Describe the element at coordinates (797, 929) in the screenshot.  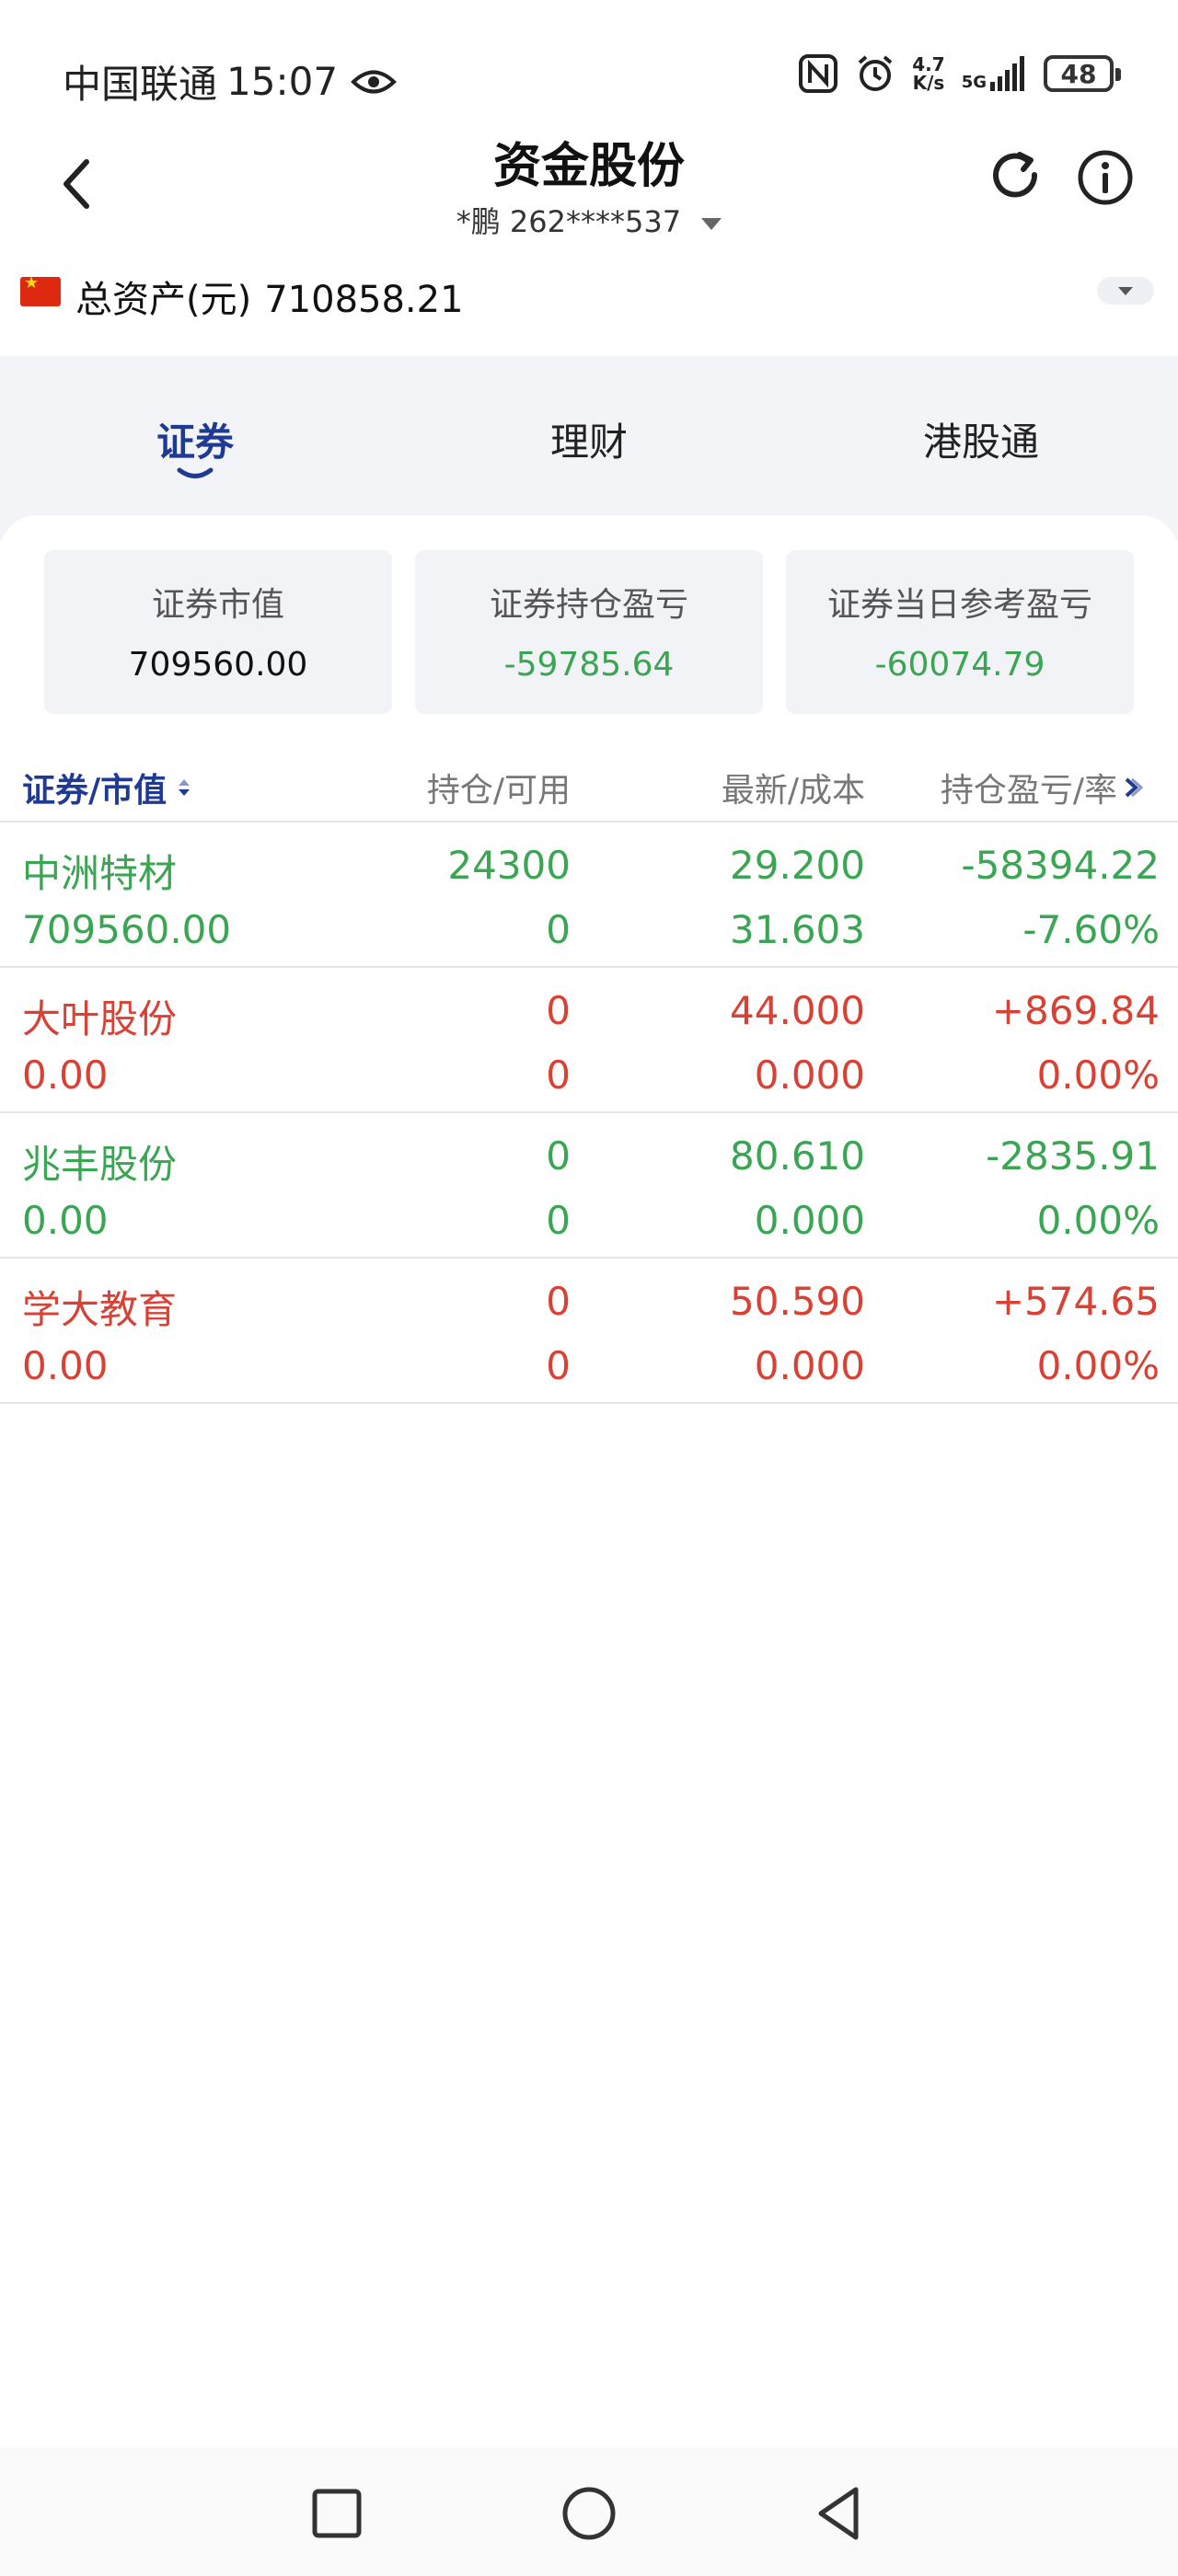
I see `stock-cost: 31.603` at that location.